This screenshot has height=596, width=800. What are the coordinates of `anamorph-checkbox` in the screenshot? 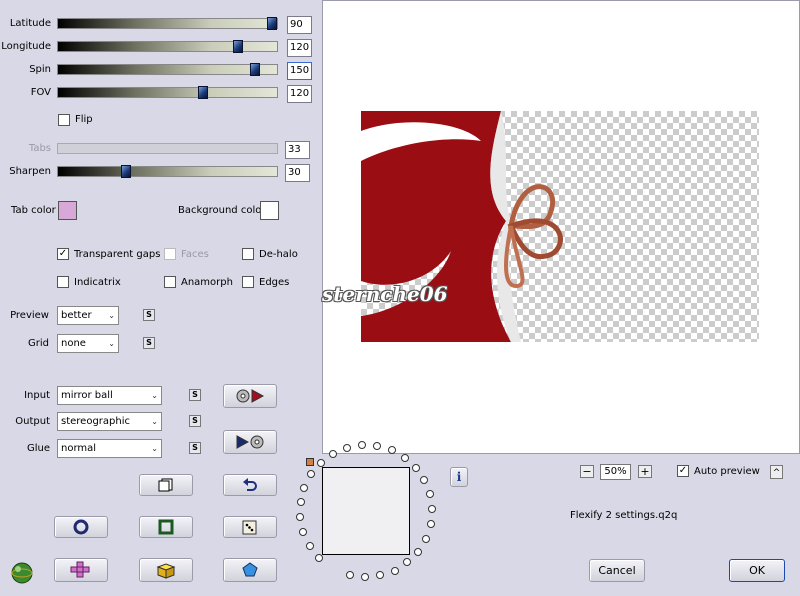 It's located at (170, 282).